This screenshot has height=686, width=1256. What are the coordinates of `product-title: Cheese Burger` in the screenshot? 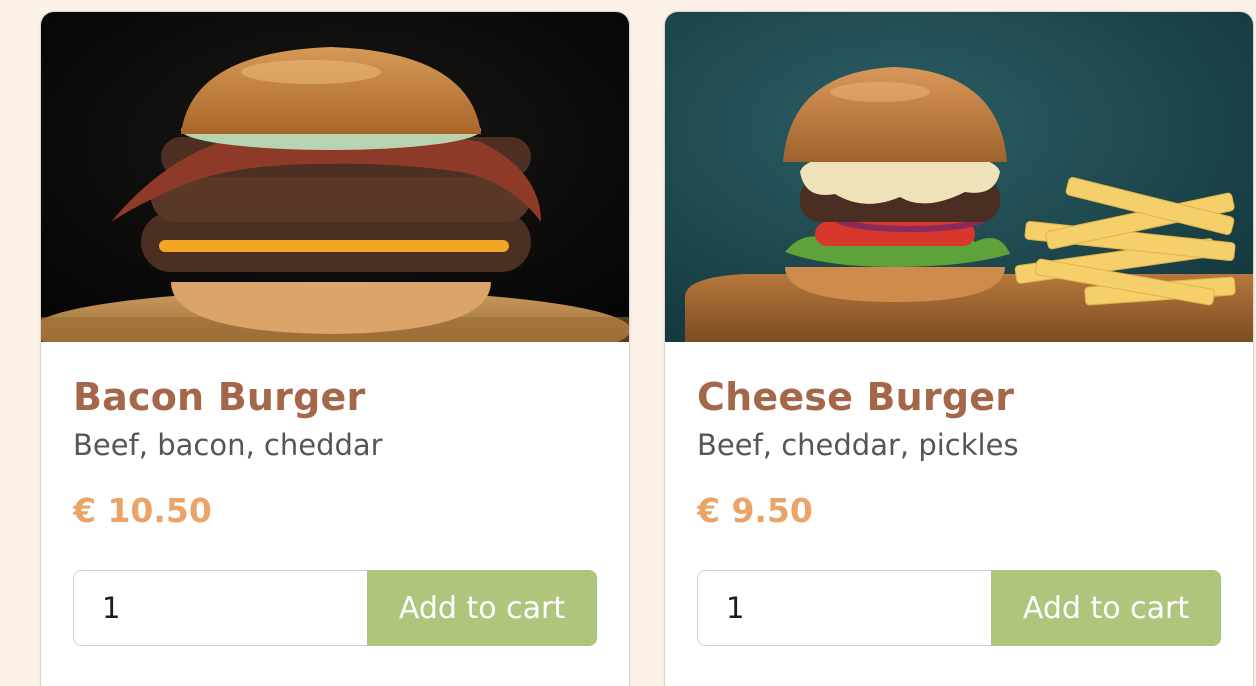 It's located at (856, 397).